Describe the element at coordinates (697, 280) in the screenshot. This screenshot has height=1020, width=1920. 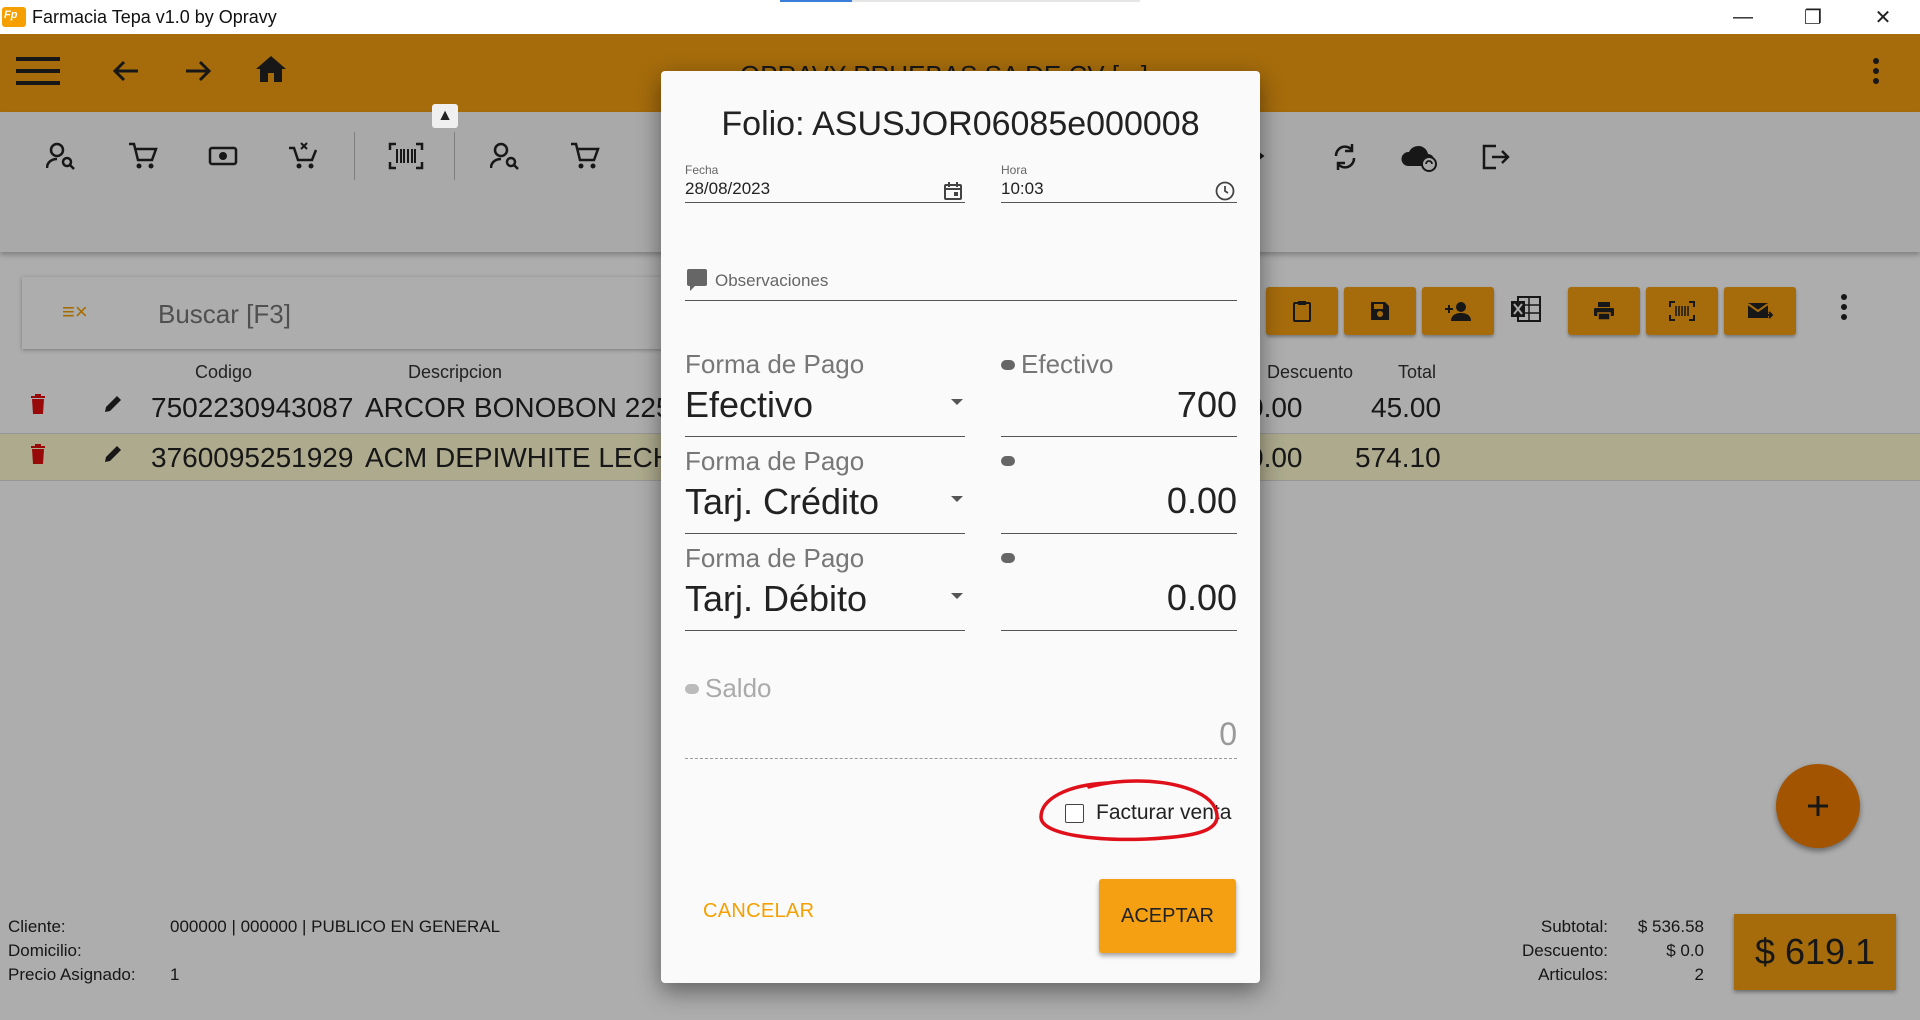
I see `comment-icon` at that location.